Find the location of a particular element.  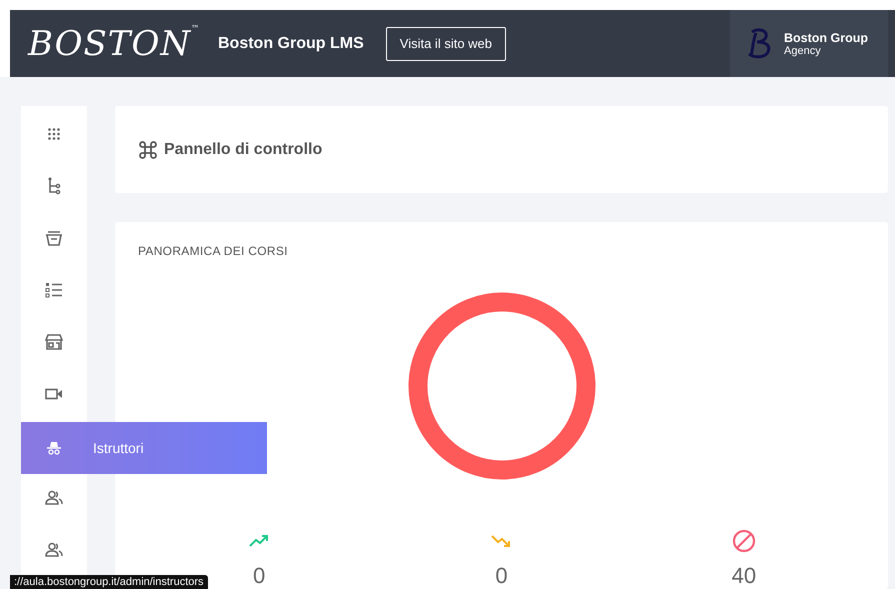

app-title: Boston Group LMS is located at coordinates (291, 43).